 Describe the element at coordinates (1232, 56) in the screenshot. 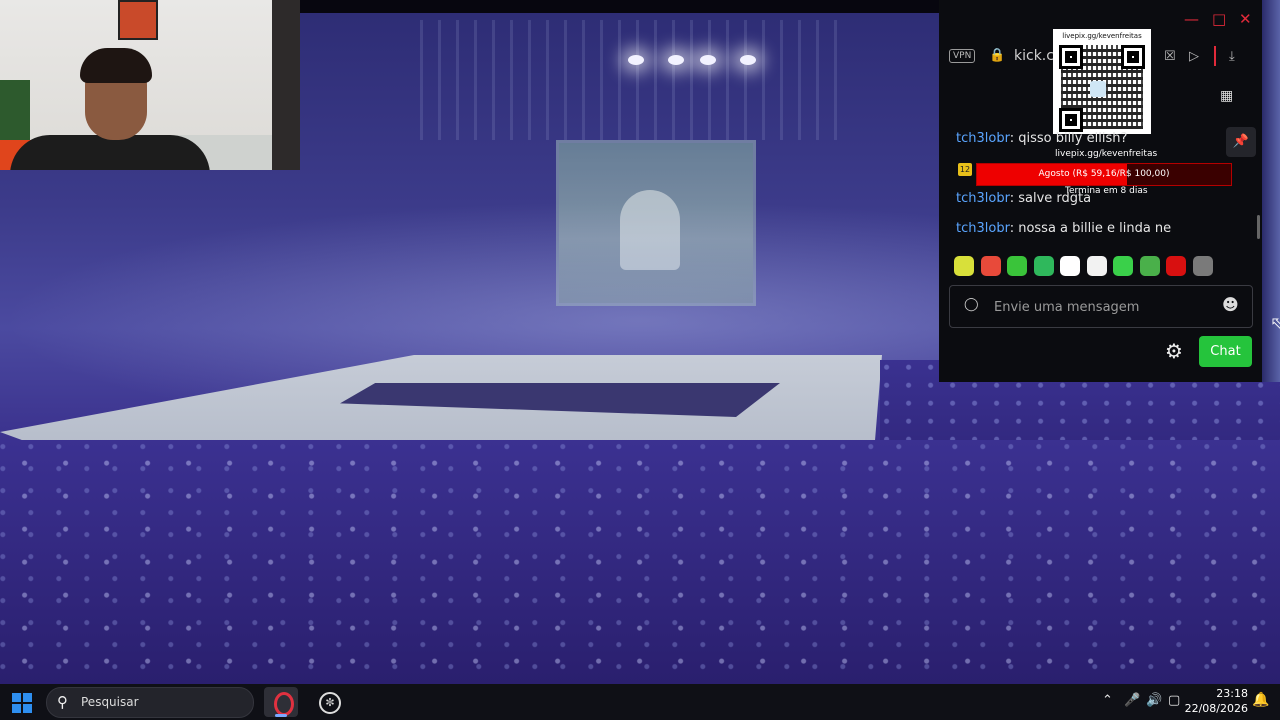

I see `download-icon: ⤓` at that location.